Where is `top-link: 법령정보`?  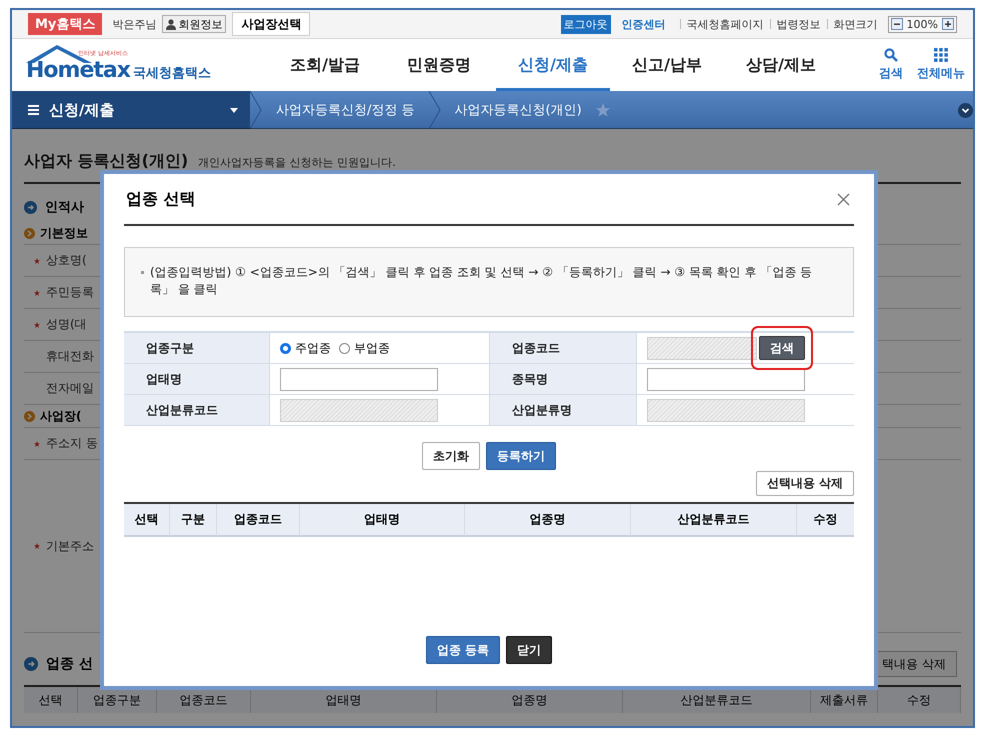
top-link: 법령정보 is located at coordinates (798, 24).